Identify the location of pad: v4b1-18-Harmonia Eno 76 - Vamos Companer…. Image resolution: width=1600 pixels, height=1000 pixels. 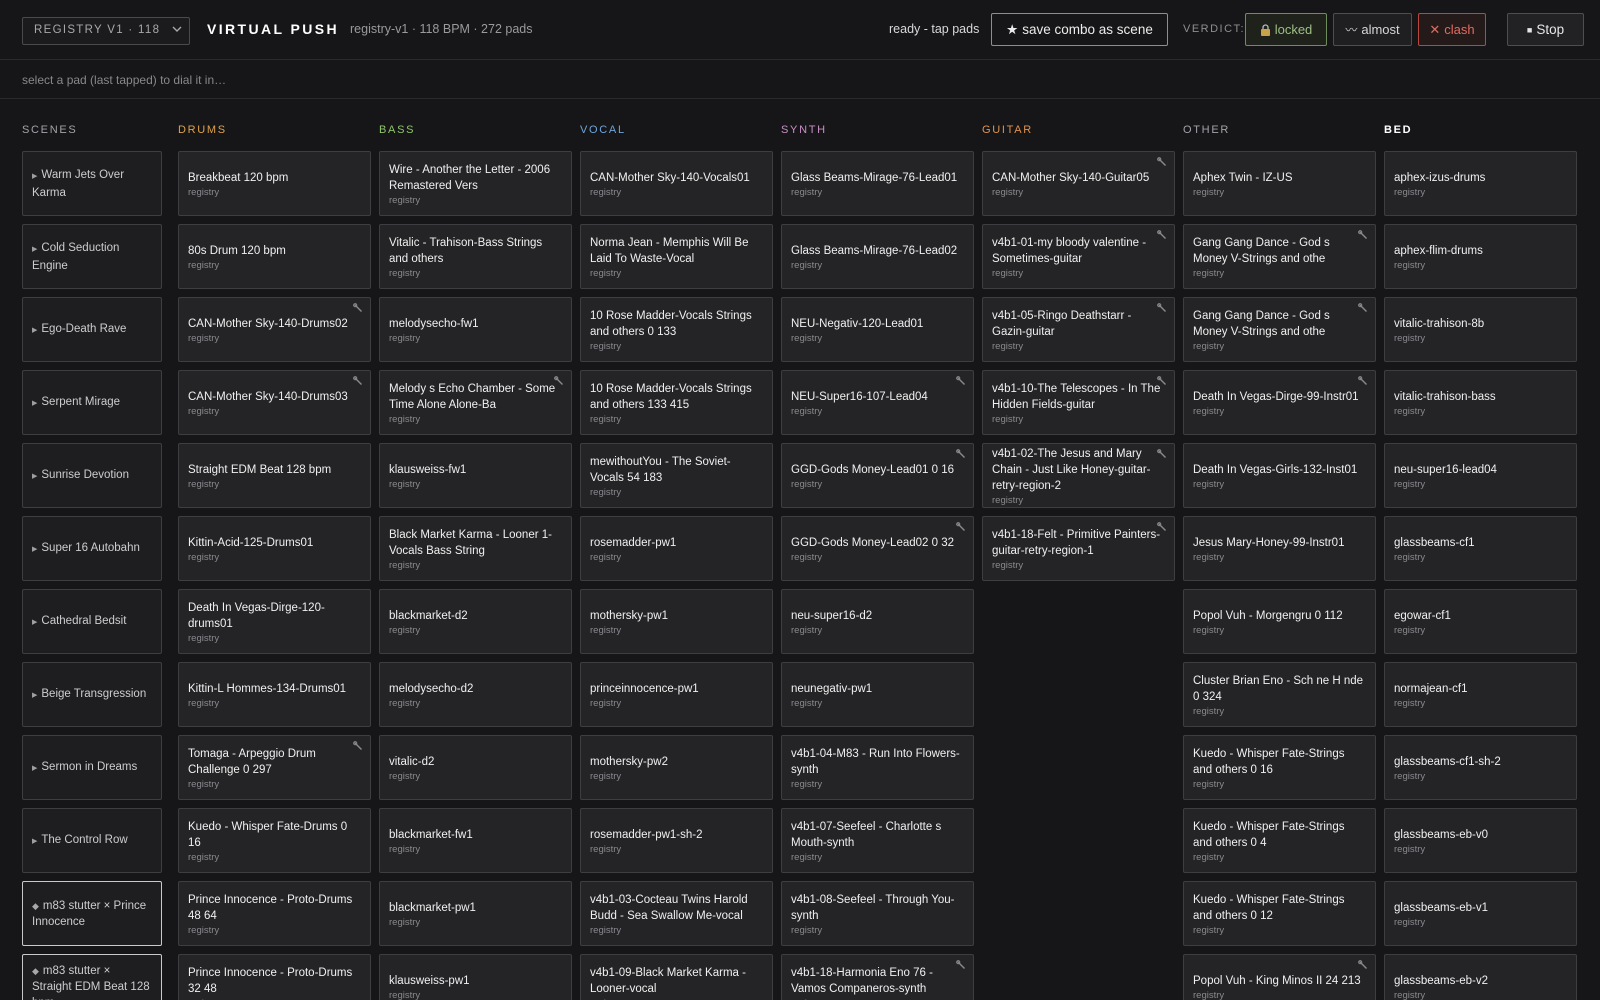
(877, 977).